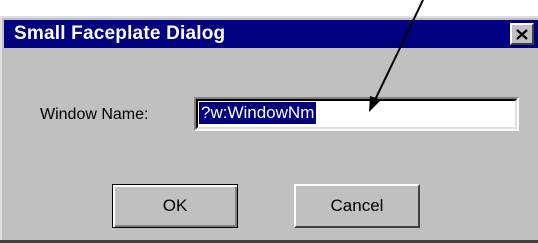 The width and height of the screenshot is (538, 243). I want to click on window-name-input: ?w:WindowNm, so click(356, 114).